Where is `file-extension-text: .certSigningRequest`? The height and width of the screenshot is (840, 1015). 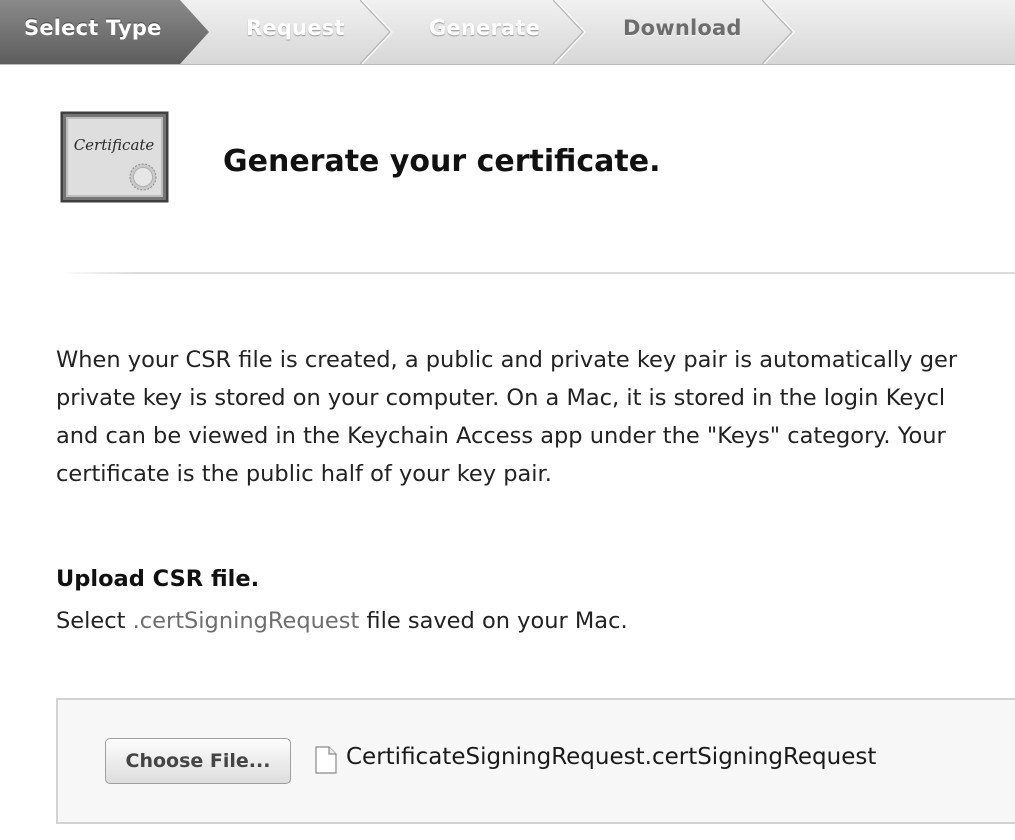
file-extension-text: .certSigningRequest is located at coordinates (246, 621).